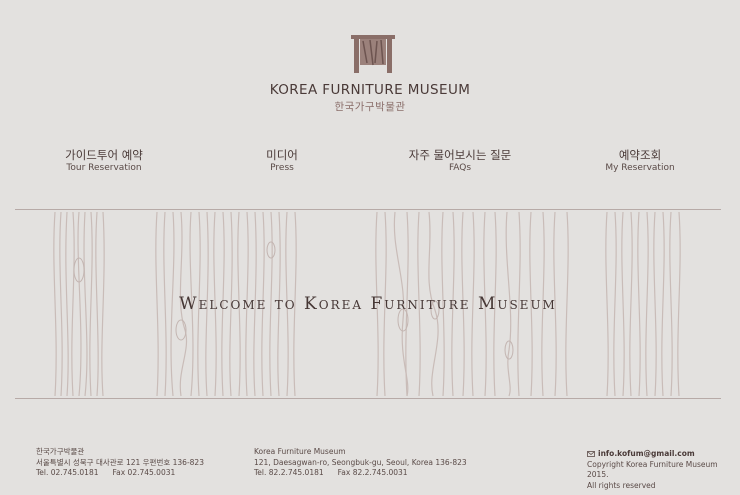  Describe the element at coordinates (652, 469) in the screenshot. I see `copyright-text: Copyright Korea Furniture Museum 2015.` at that location.